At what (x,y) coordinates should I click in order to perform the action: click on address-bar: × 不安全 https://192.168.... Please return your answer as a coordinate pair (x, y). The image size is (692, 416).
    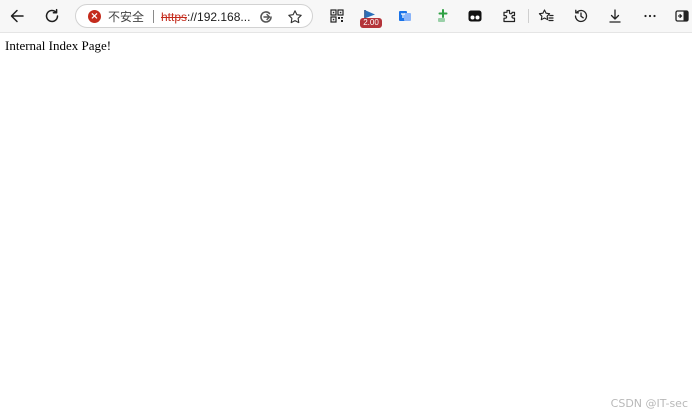
    Looking at the image, I should click on (194, 16).